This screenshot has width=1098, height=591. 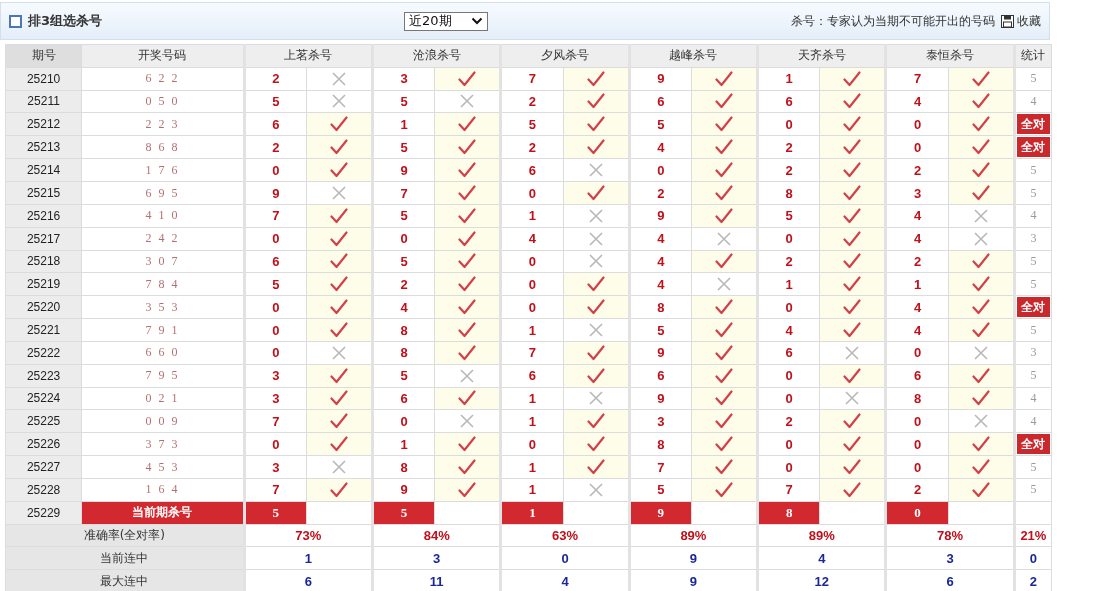 What do you see at coordinates (43, 56) in the screenshot?
I see `column-header: 期号` at bounding box center [43, 56].